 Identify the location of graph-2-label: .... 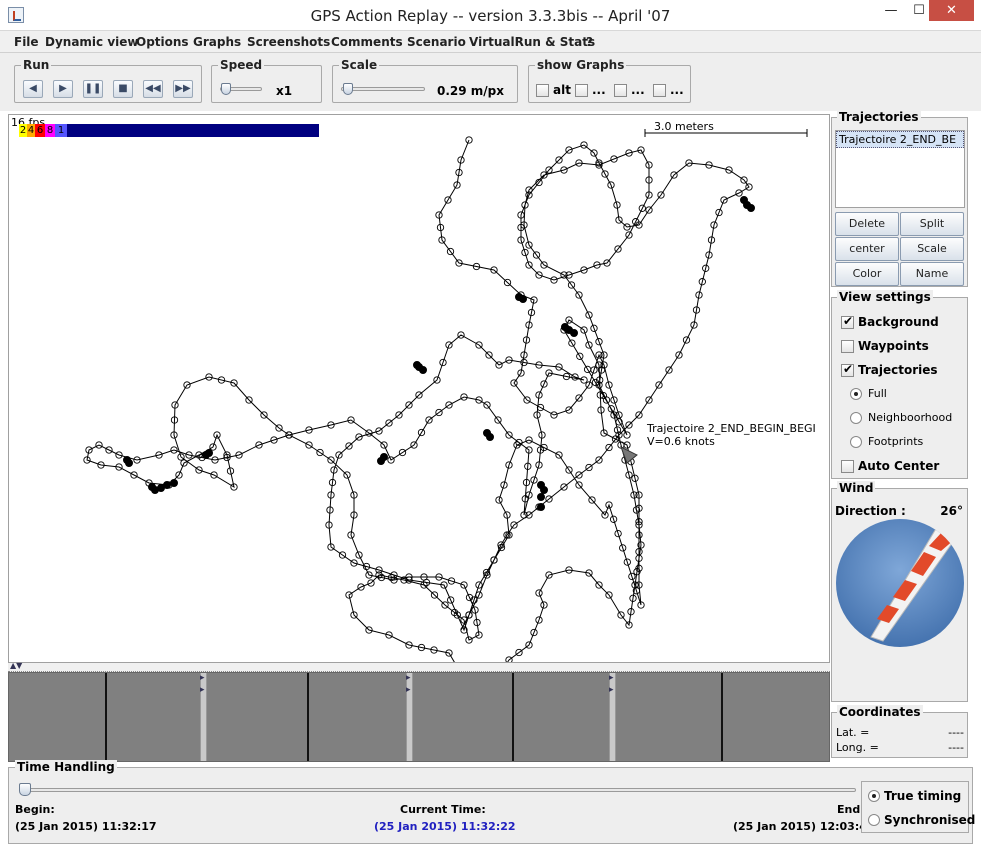
(599, 90).